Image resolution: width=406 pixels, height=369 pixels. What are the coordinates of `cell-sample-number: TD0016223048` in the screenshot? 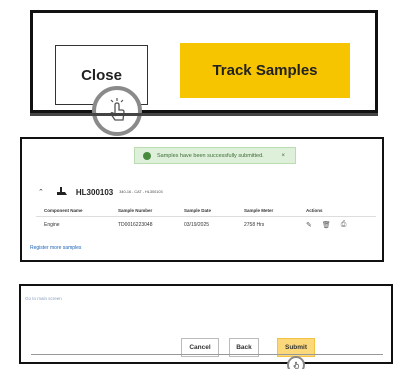 It's located at (135, 225).